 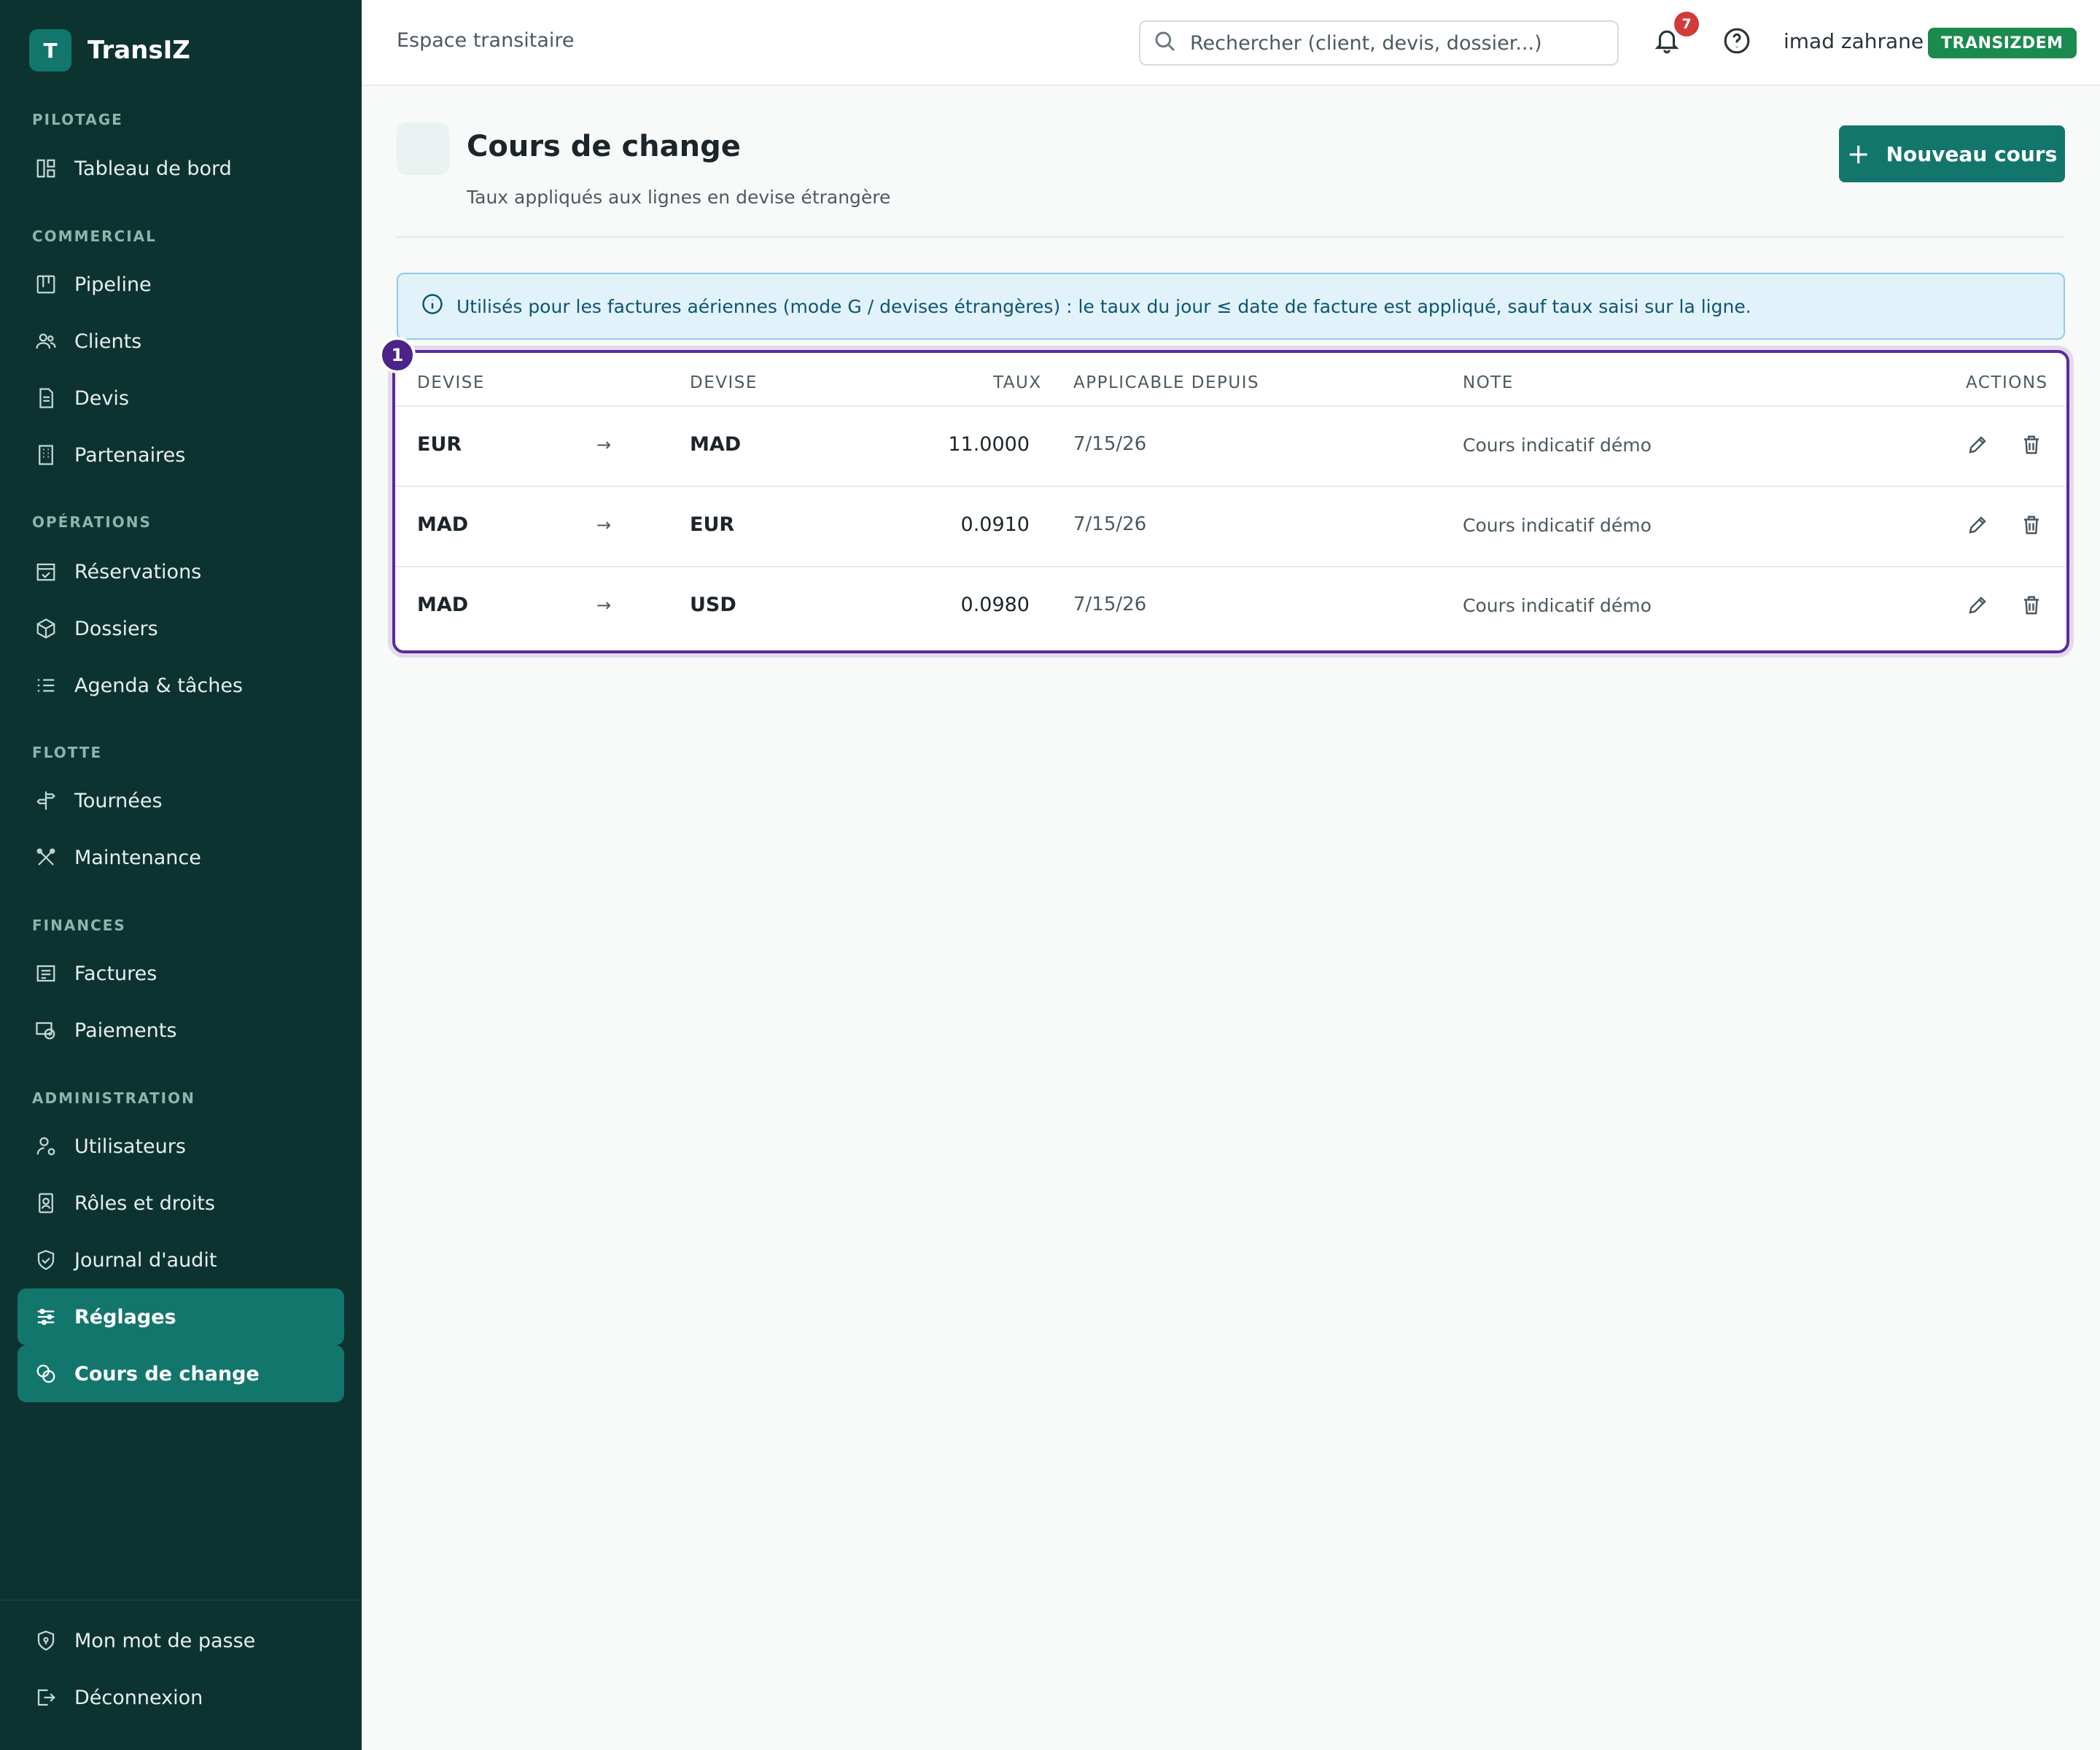 I want to click on from-currency: EUR, so click(x=439, y=444).